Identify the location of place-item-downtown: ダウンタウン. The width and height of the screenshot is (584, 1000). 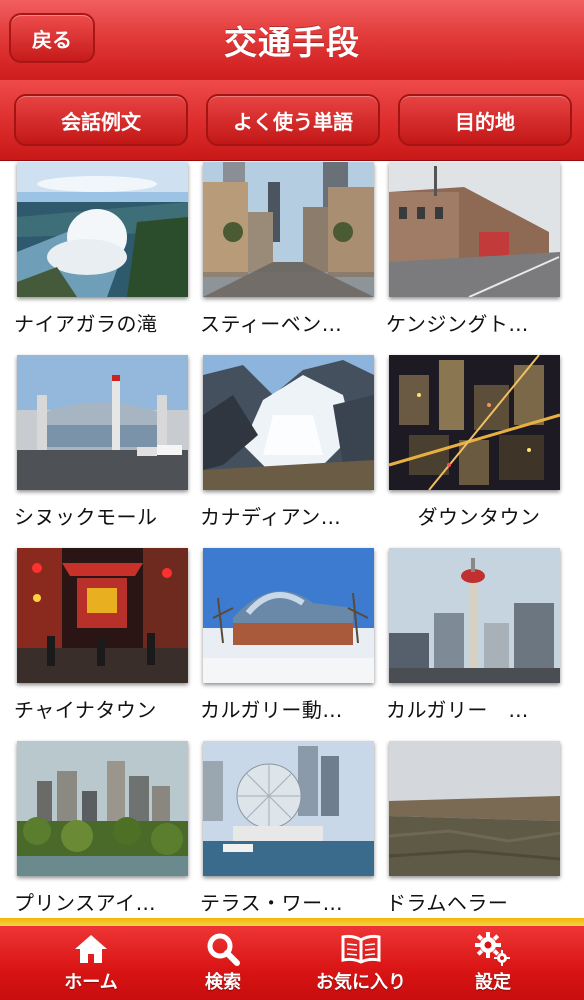
(481, 449).